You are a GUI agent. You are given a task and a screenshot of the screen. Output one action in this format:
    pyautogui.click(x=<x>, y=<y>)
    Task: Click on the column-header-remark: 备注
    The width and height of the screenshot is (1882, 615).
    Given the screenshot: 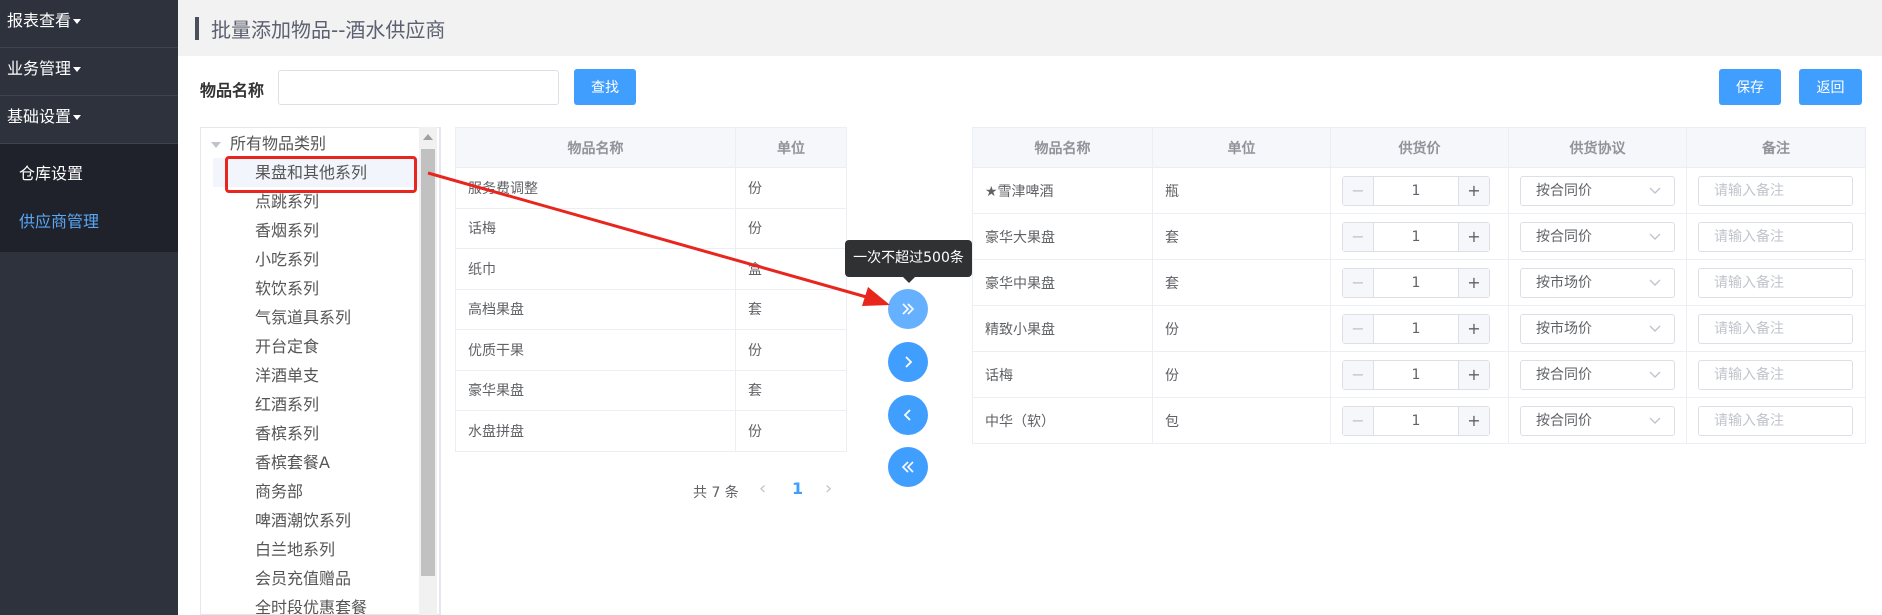 What is the action you would take?
    pyautogui.click(x=1776, y=147)
    